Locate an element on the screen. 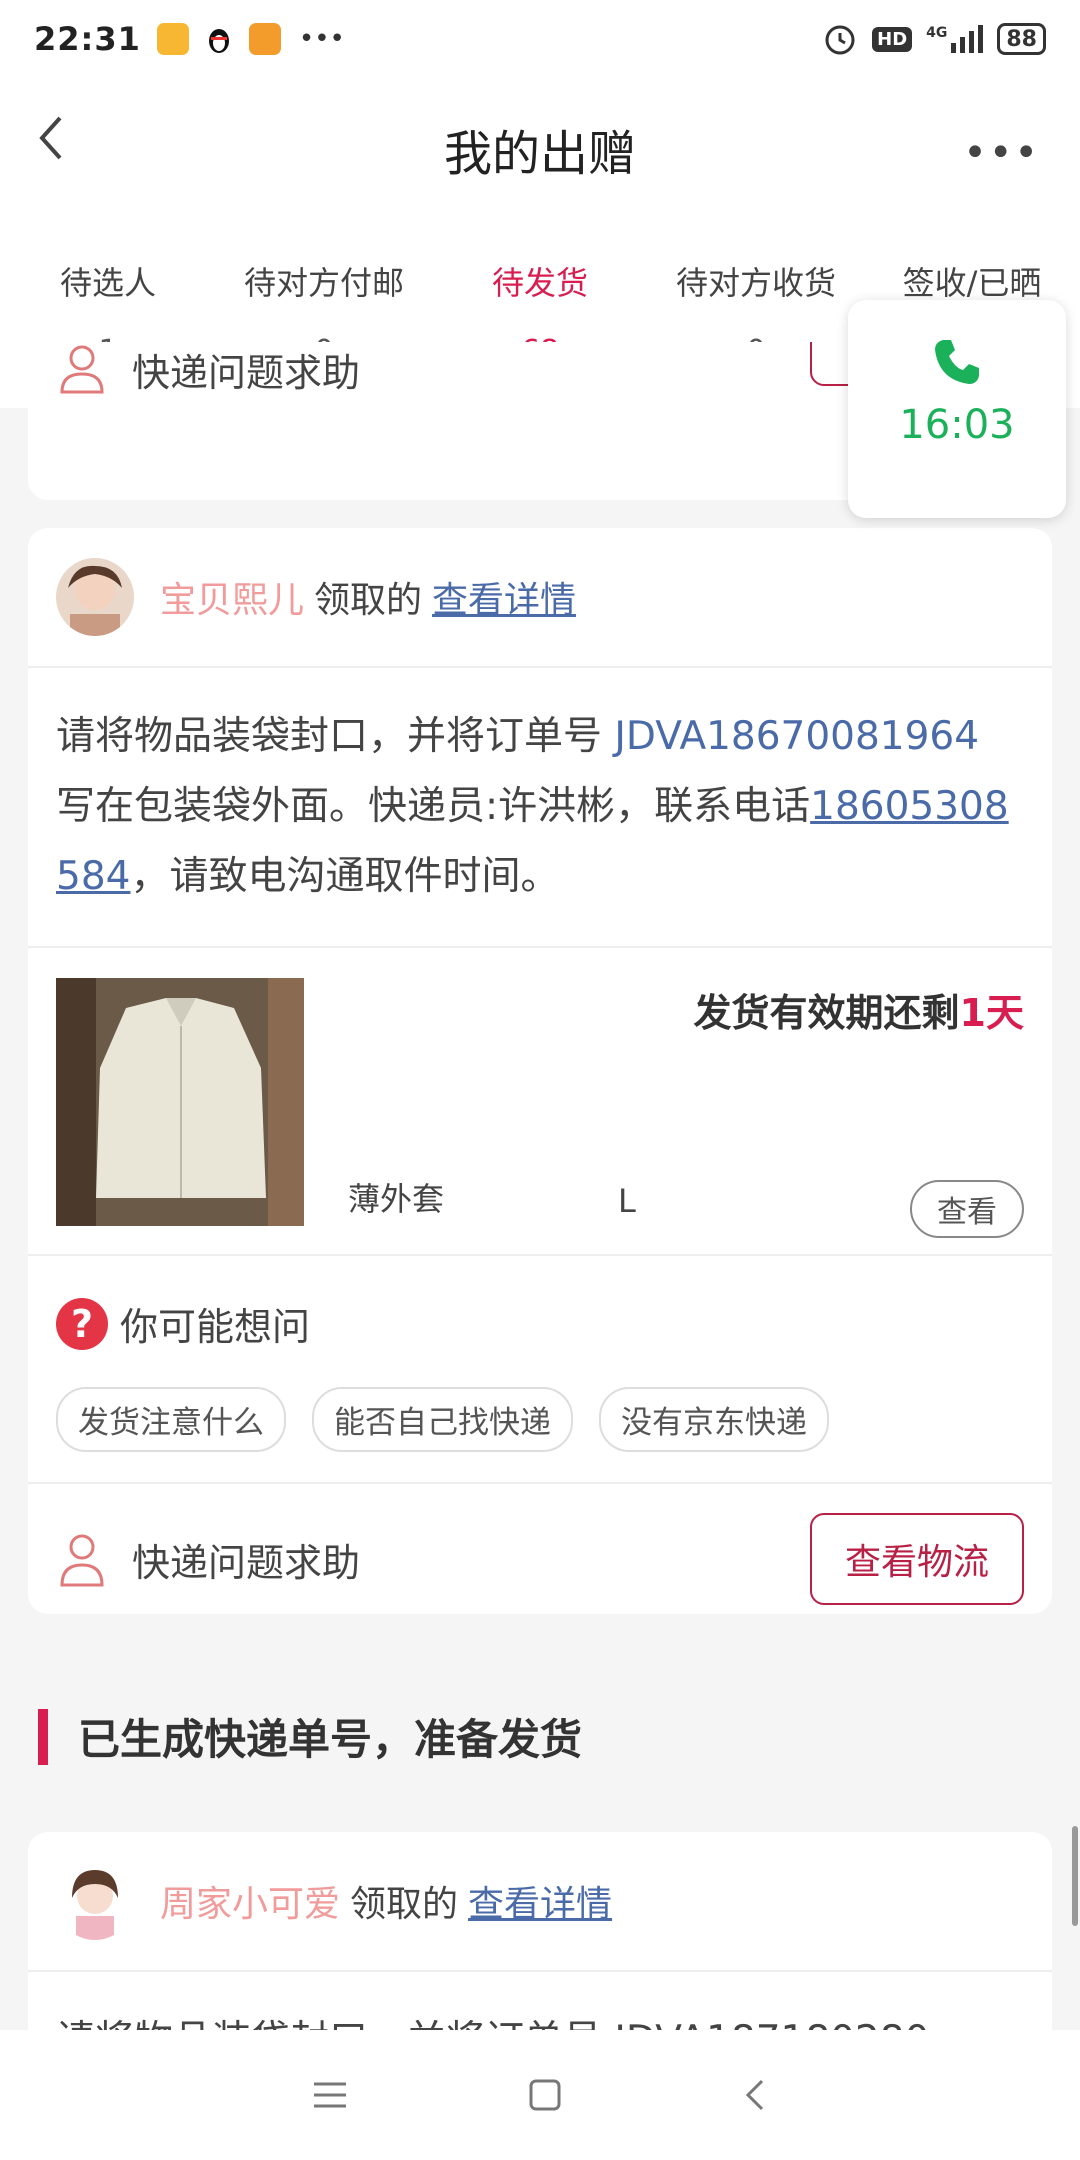  item-name: 薄外套 is located at coordinates (396, 1199).